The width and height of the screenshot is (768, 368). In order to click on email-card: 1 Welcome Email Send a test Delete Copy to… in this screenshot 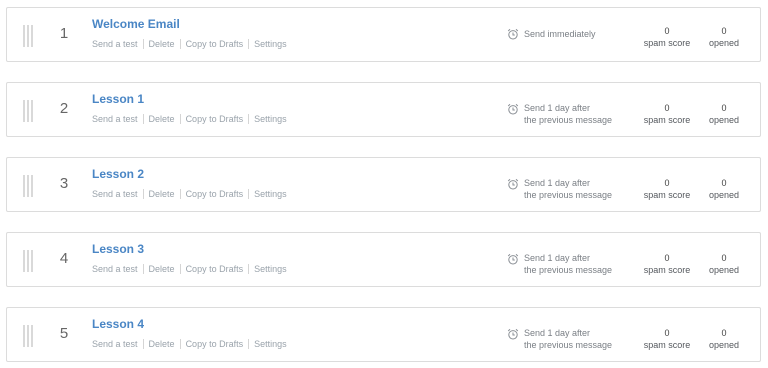, I will do `click(383, 34)`.